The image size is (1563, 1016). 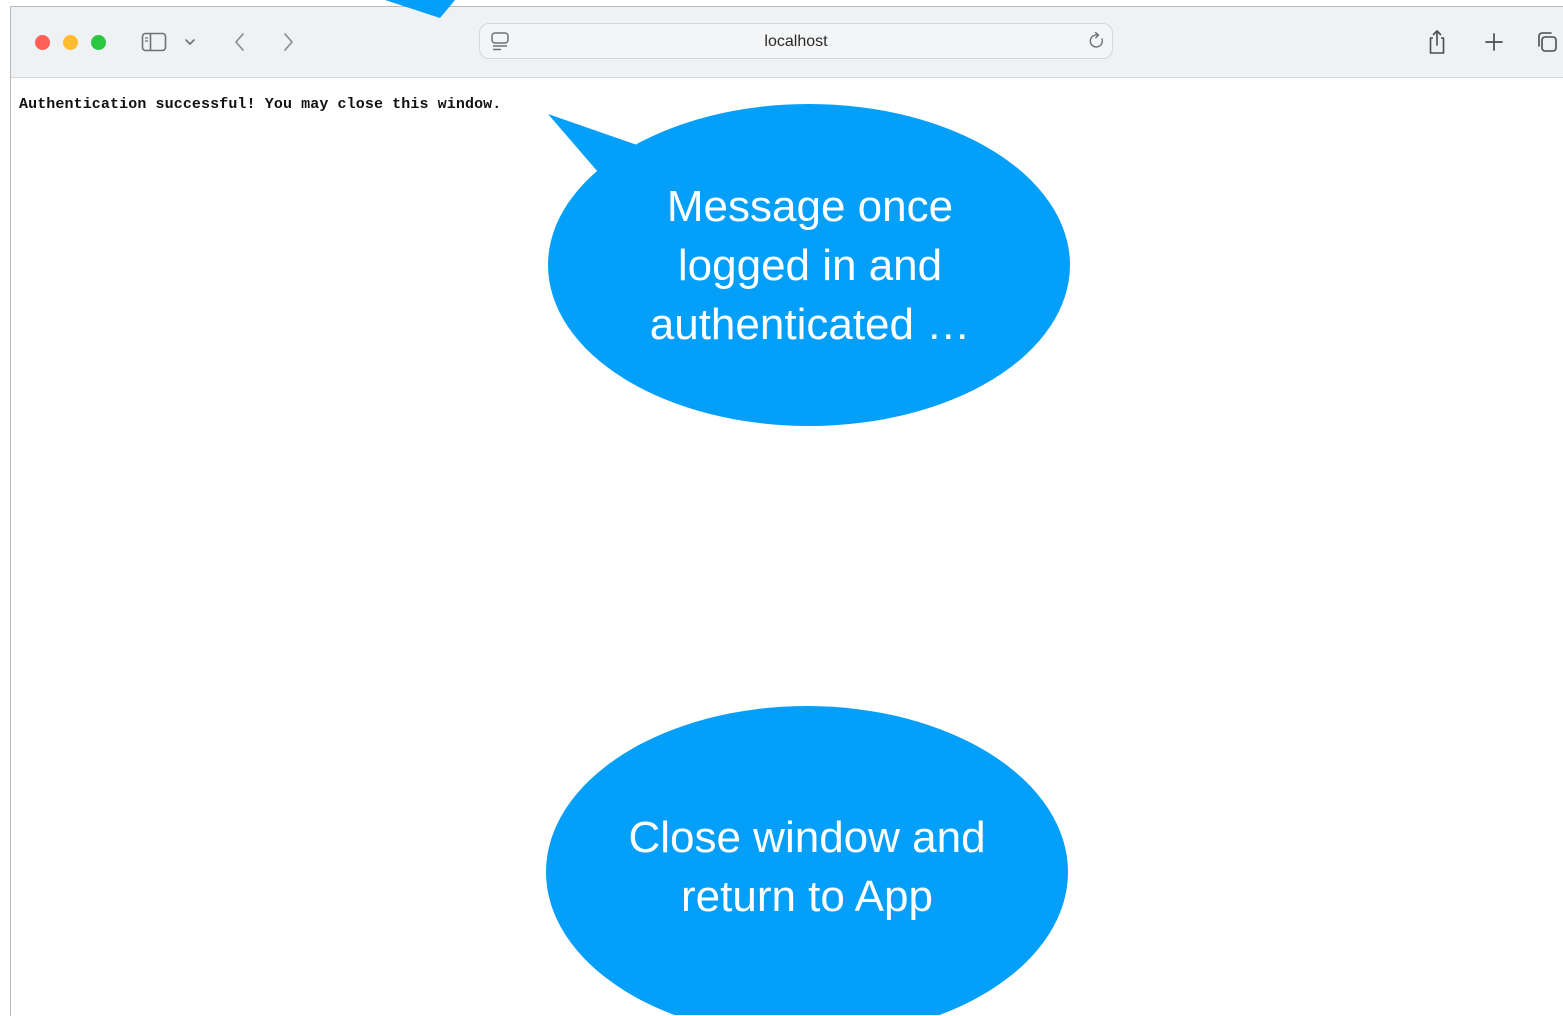 What do you see at coordinates (807, 867) in the screenshot?
I see `close-callout-text: Close window and return to App` at bounding box center [807, 867].